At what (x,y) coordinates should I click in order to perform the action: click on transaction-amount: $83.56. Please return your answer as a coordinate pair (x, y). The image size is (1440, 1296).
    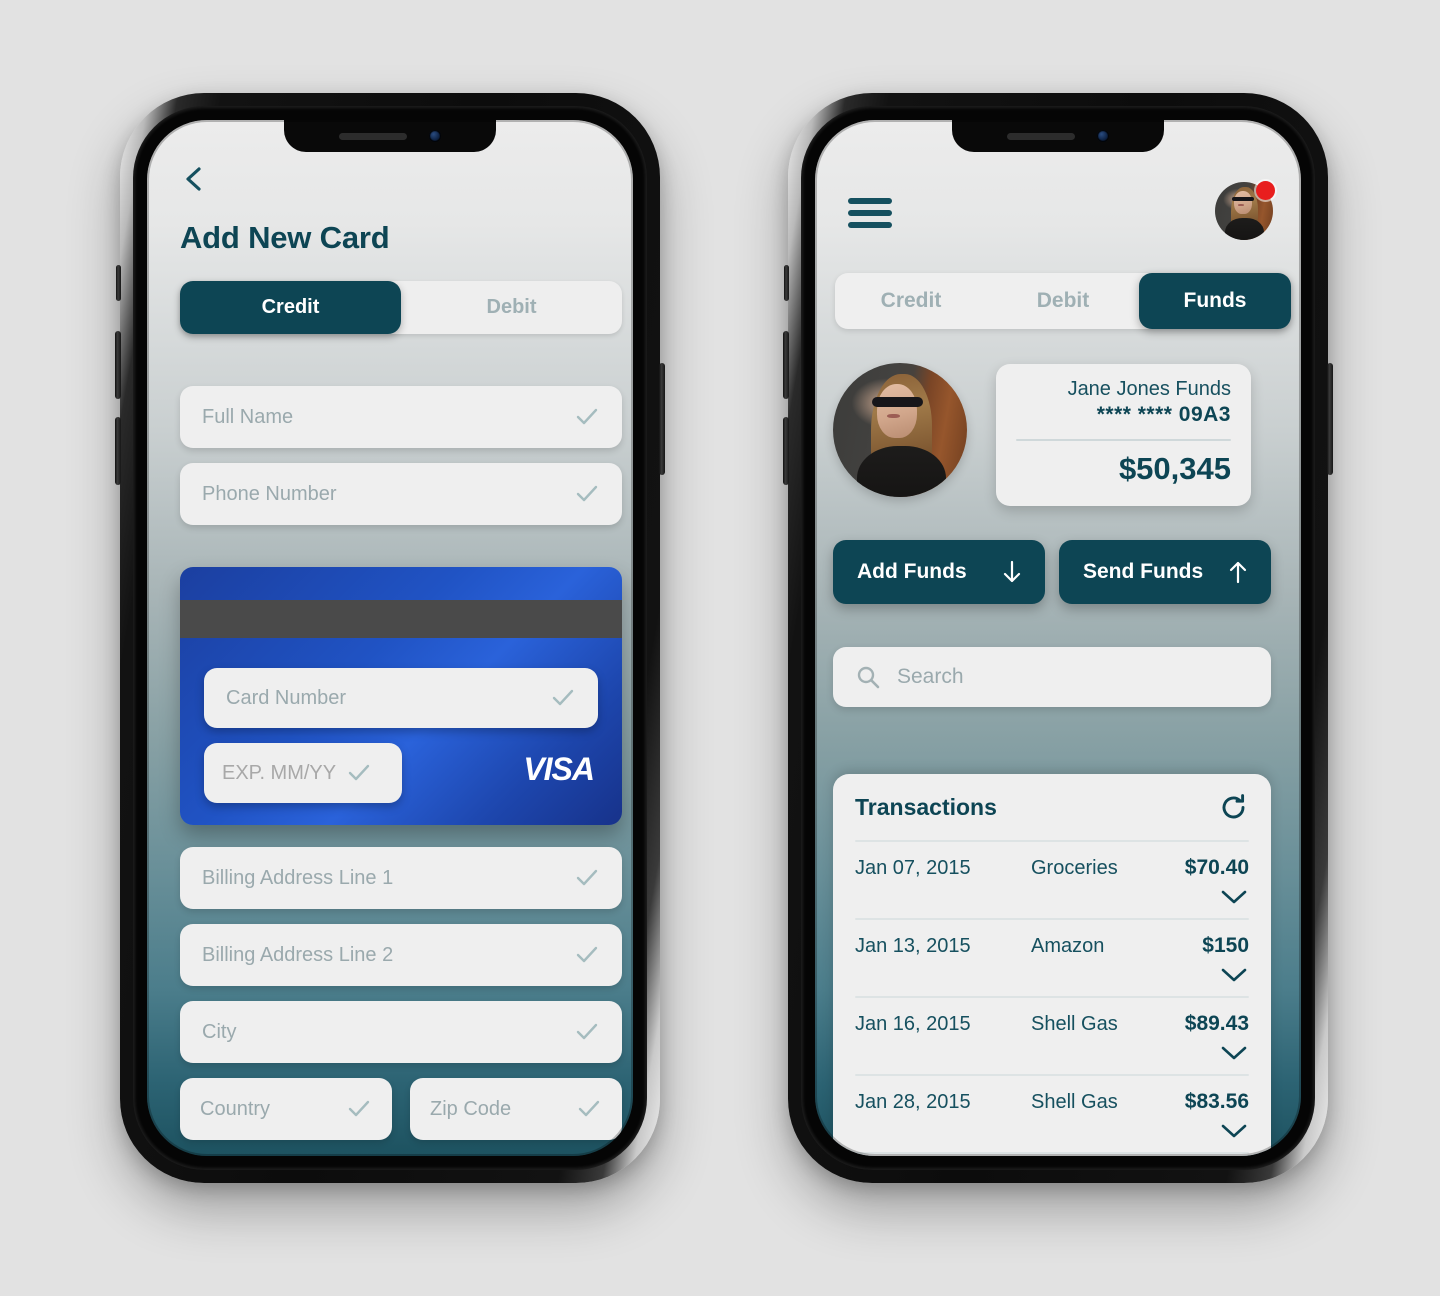
    Looking at the image, I should click on (1216, 1101).